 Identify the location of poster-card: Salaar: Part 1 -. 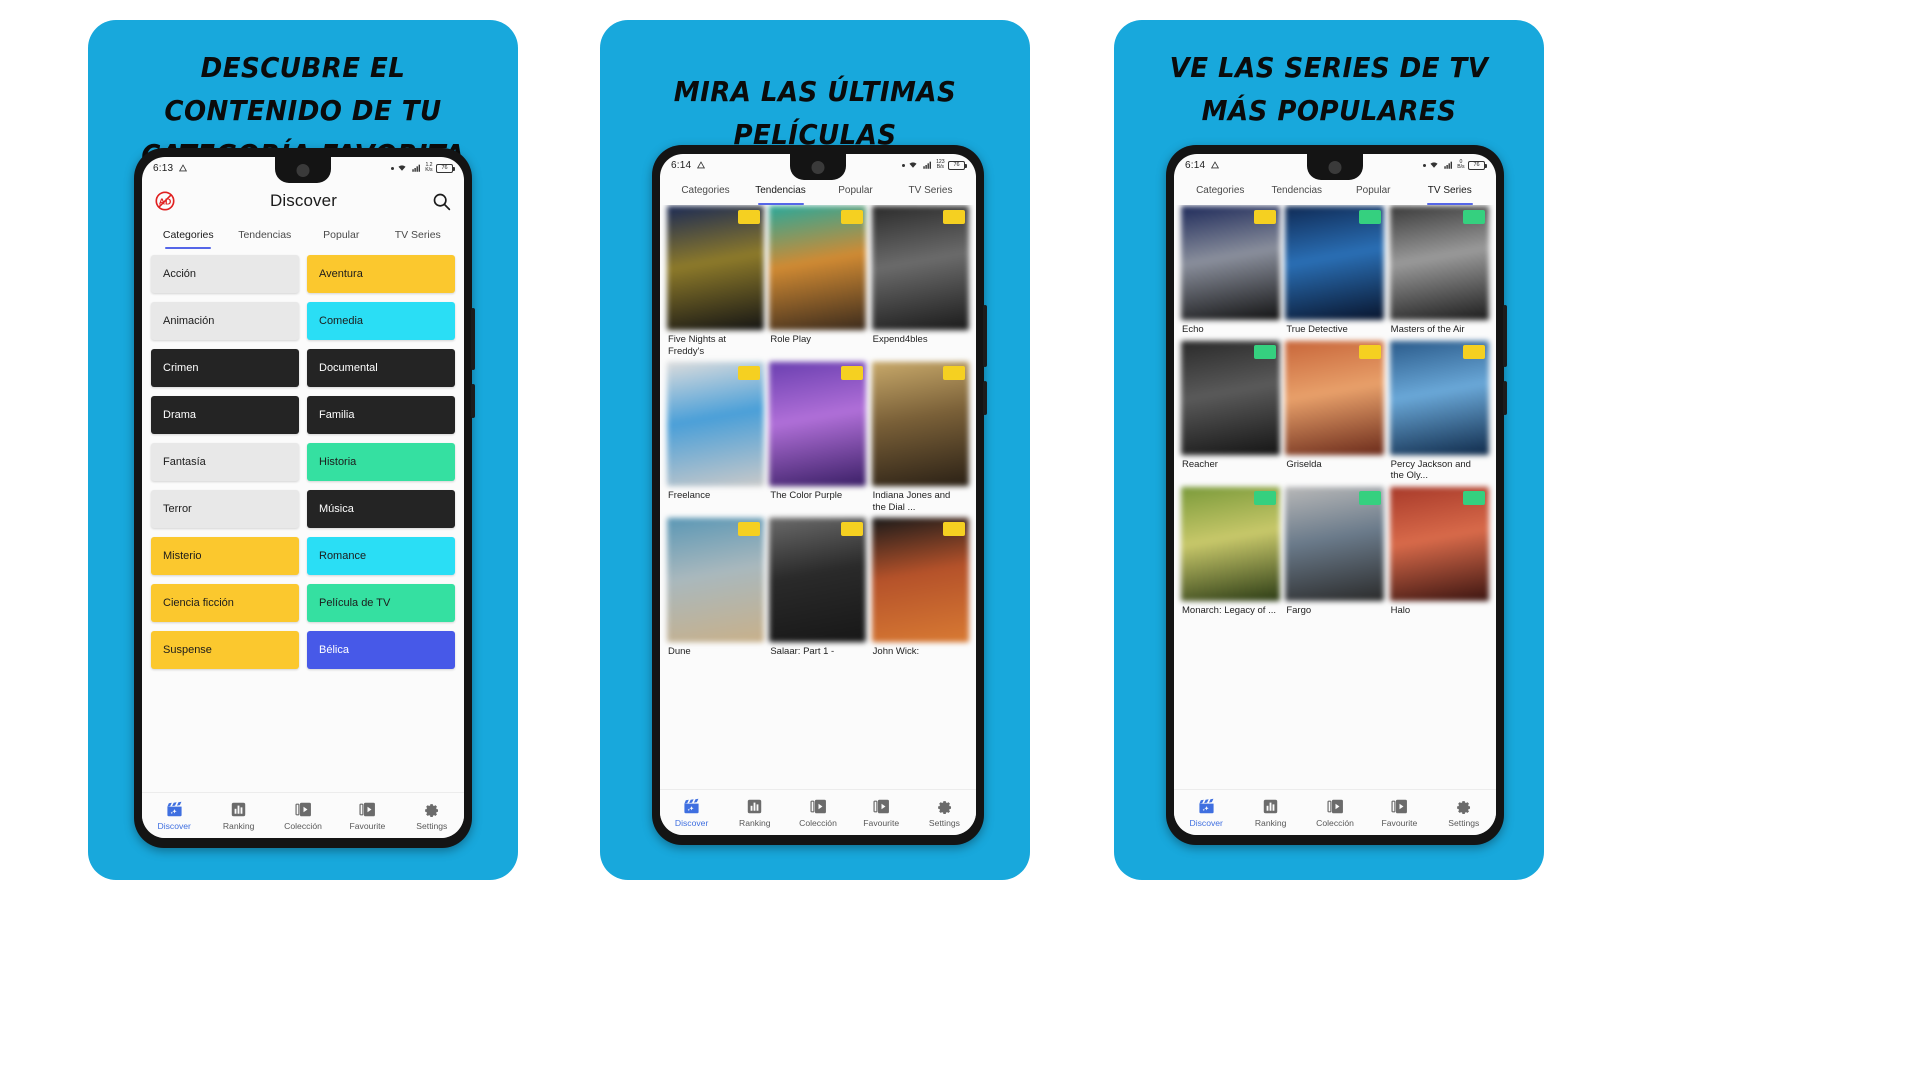
(818, 588).